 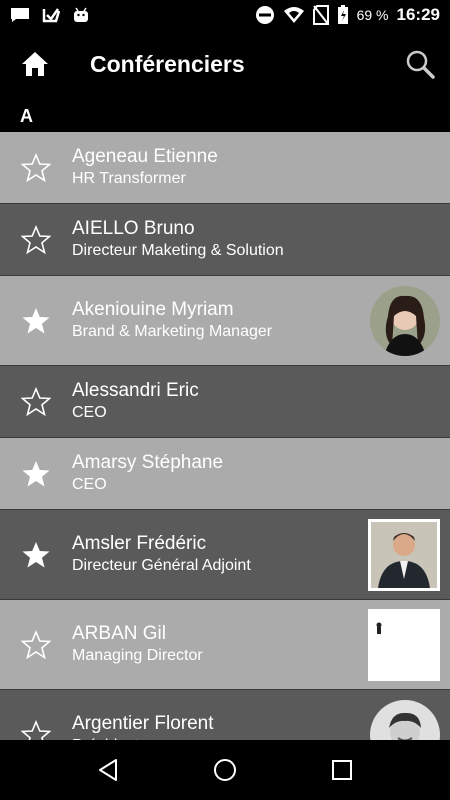 I want to click on speaker-name: ARBAN Gil, so click(x=119, y=633).